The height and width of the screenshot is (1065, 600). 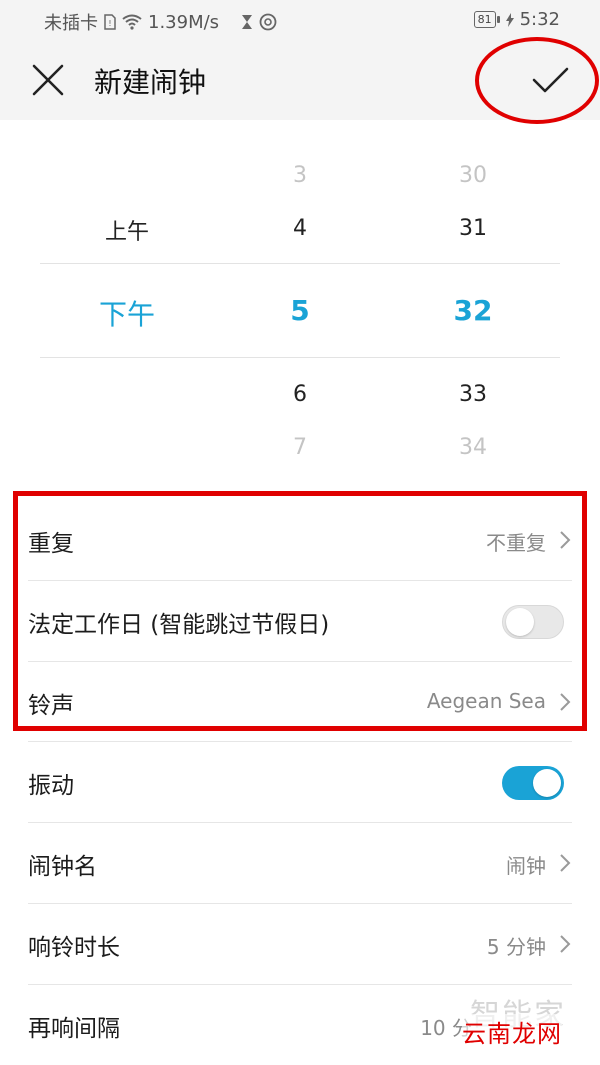 I want to click on minute-selected: 32, so click(x=473, y=310).